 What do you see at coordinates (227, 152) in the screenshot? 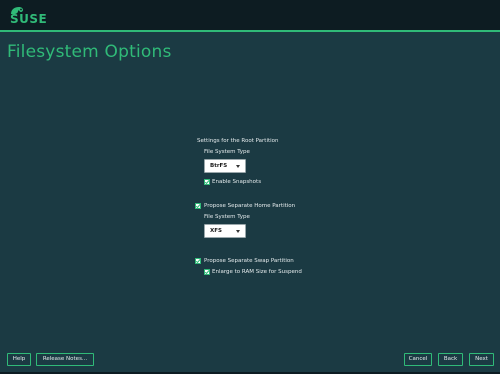
I see `root-fs-type-label: File System Type` at bounding box center [227, 152].